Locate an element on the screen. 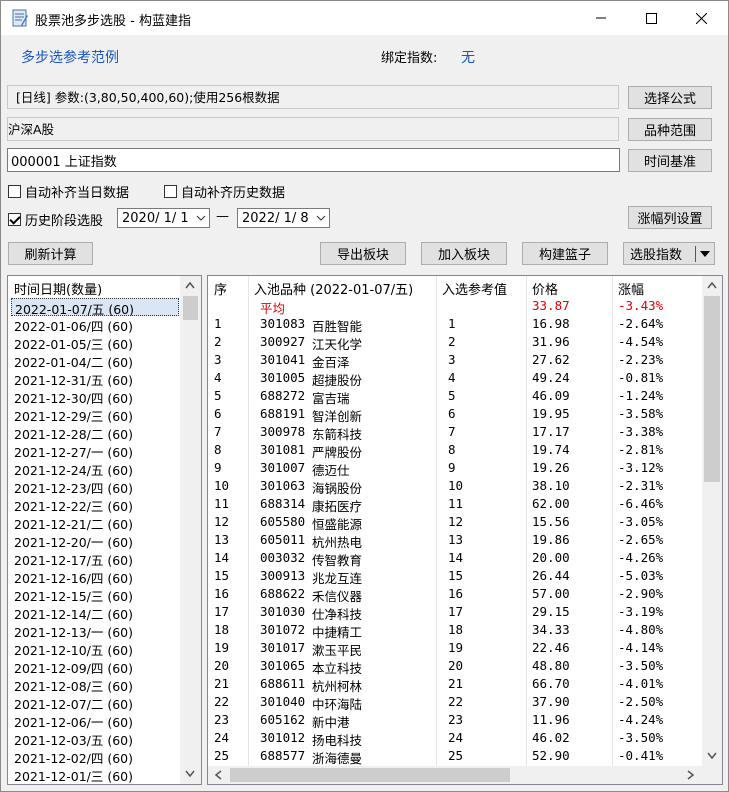  date-list-item: 2021-12-17/五 (60) is located at coordinates (95, 559).